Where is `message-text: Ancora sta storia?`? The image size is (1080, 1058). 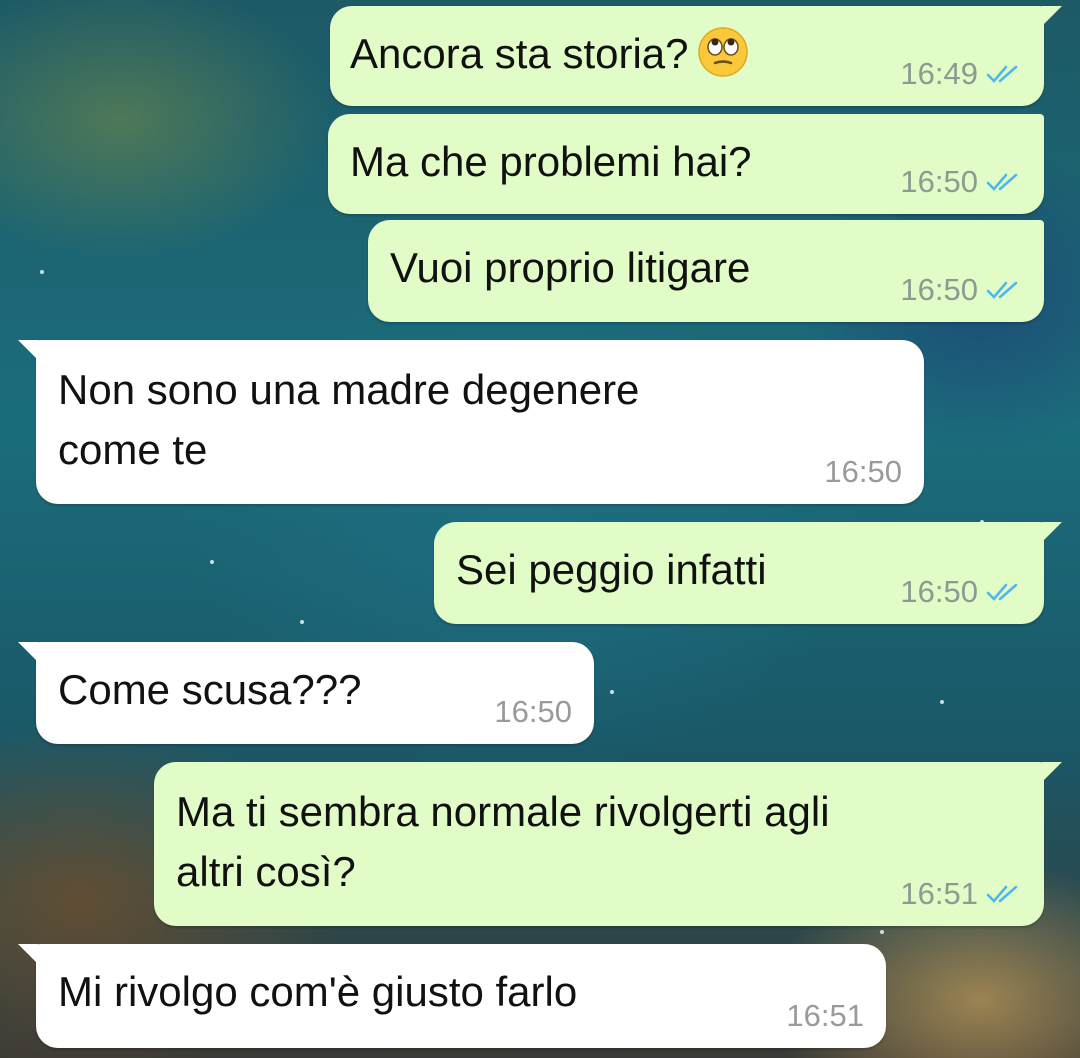
message-text: Ancora sta storia? is located at coordinates (549, 54).